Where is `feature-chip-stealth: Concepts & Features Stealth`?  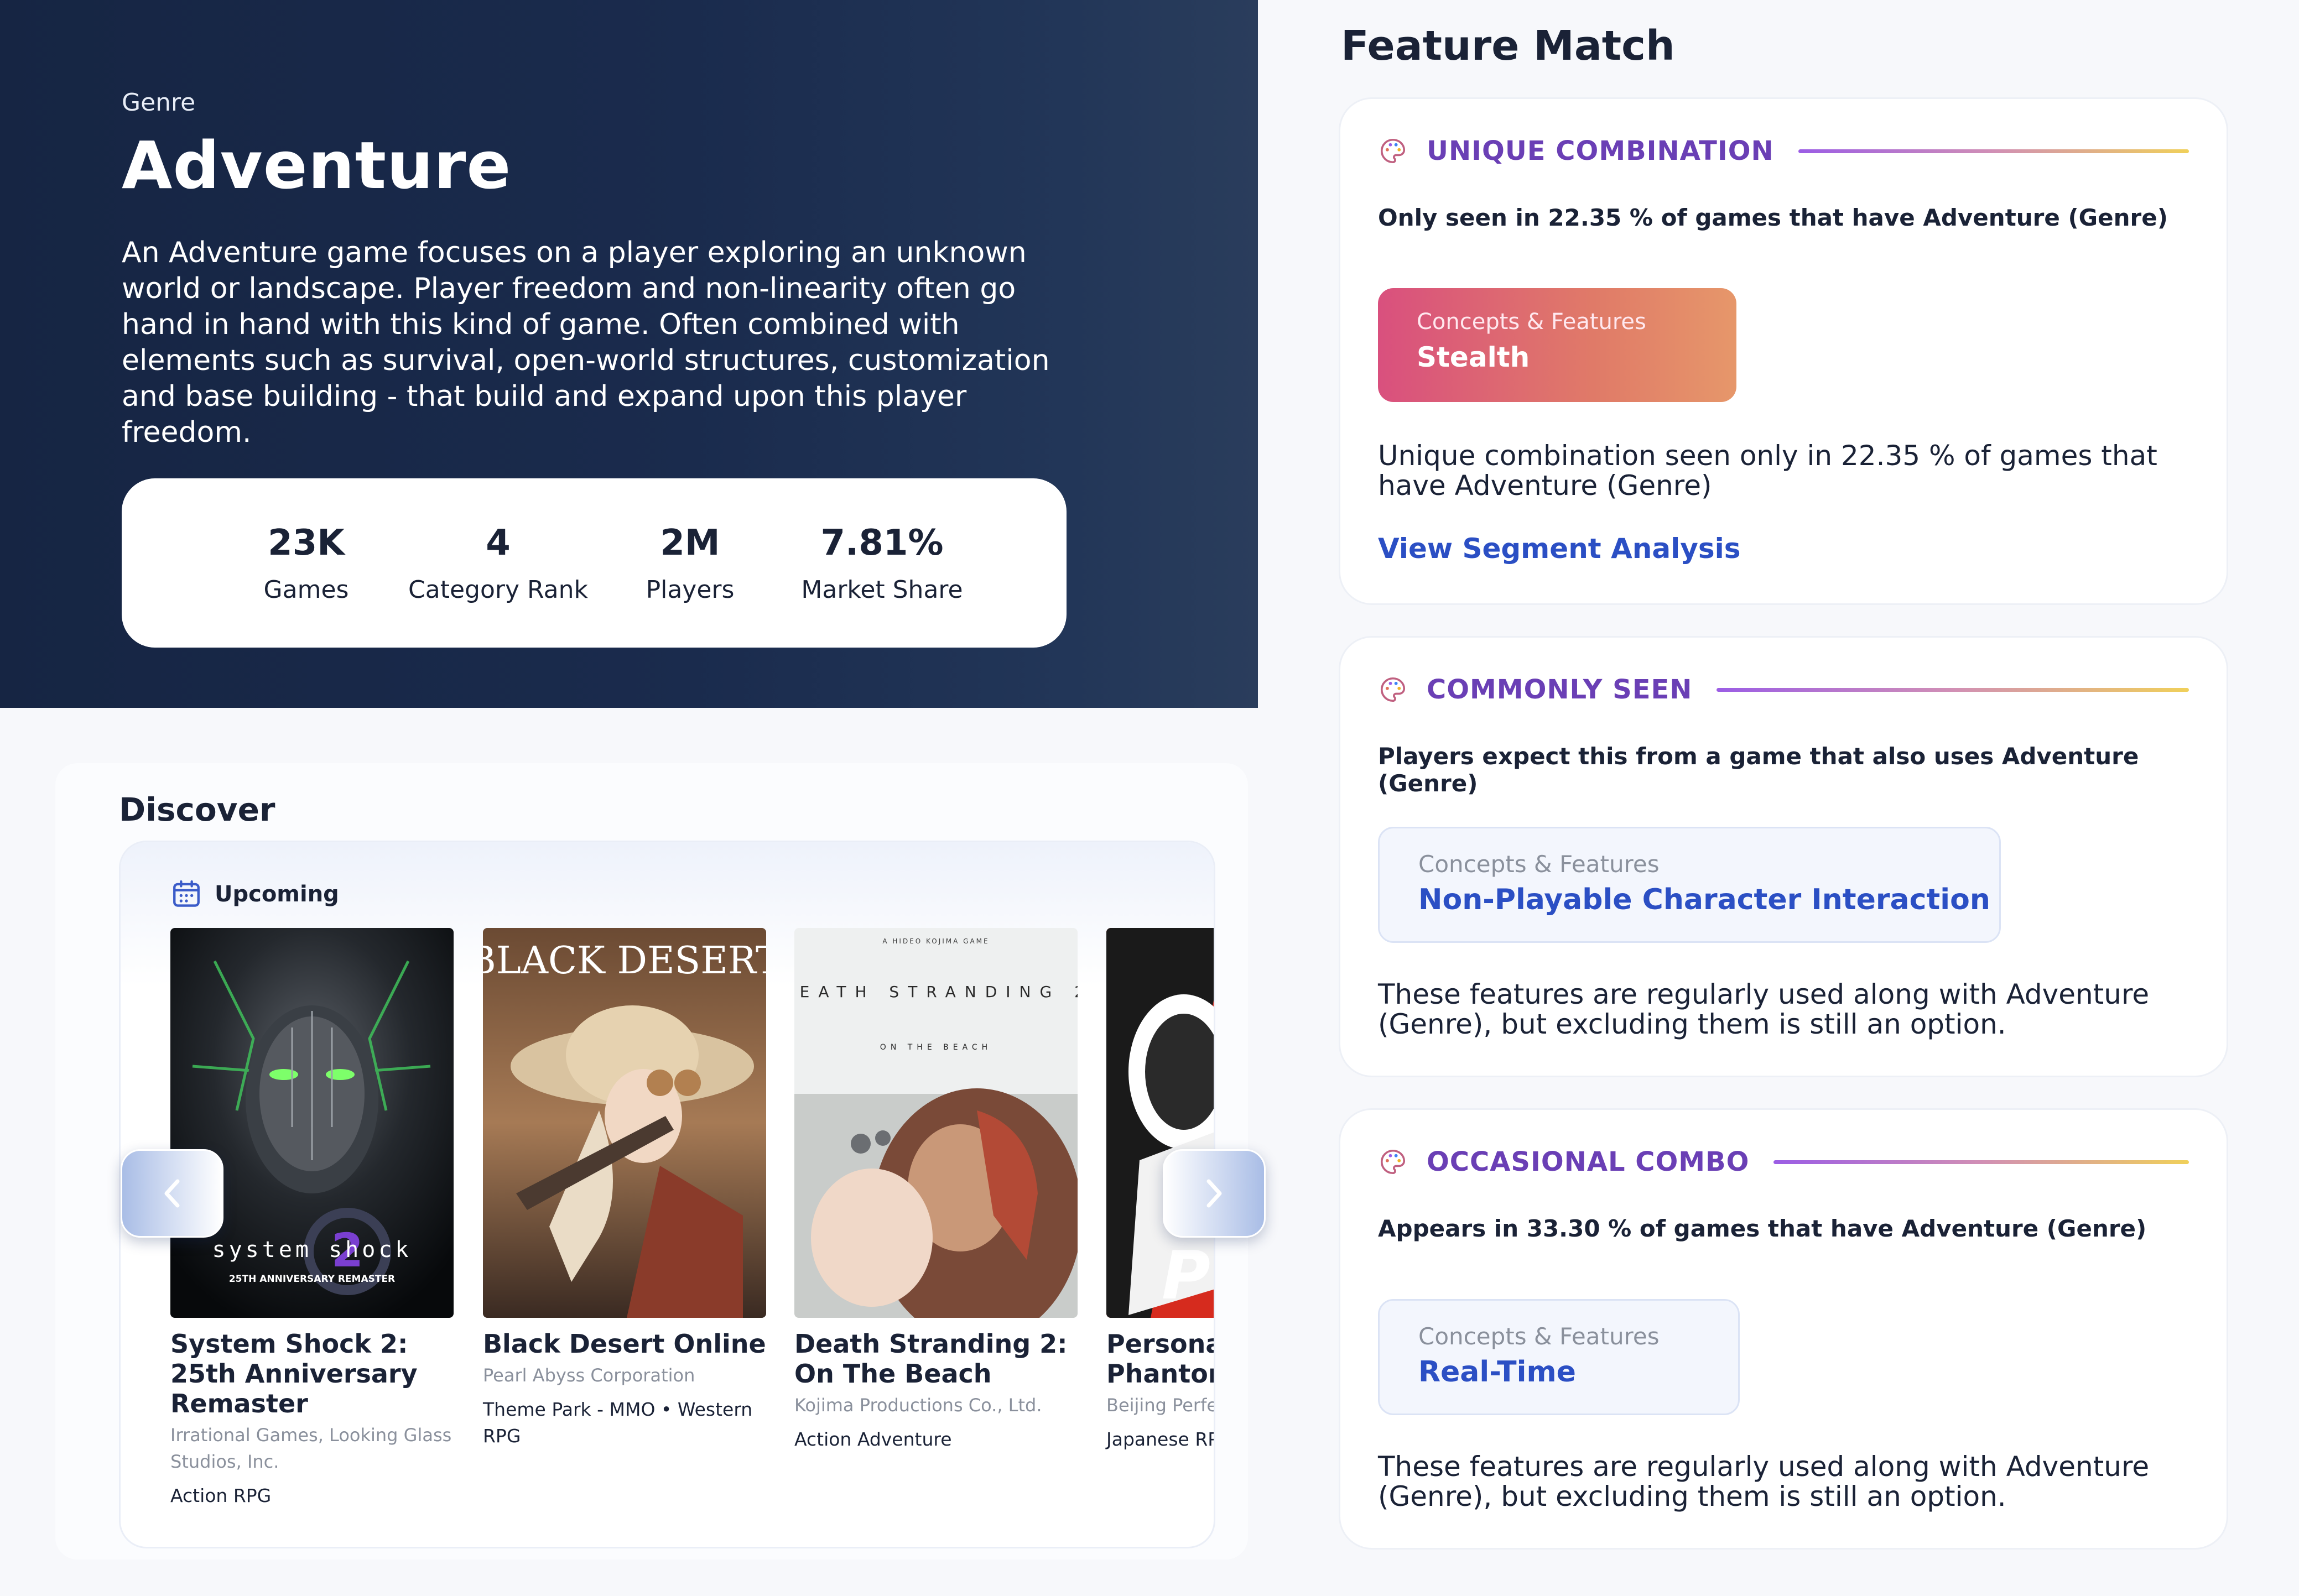 feature-chip-stealth: Concepts & Features Stealth is located at coordinates (1557, 345).